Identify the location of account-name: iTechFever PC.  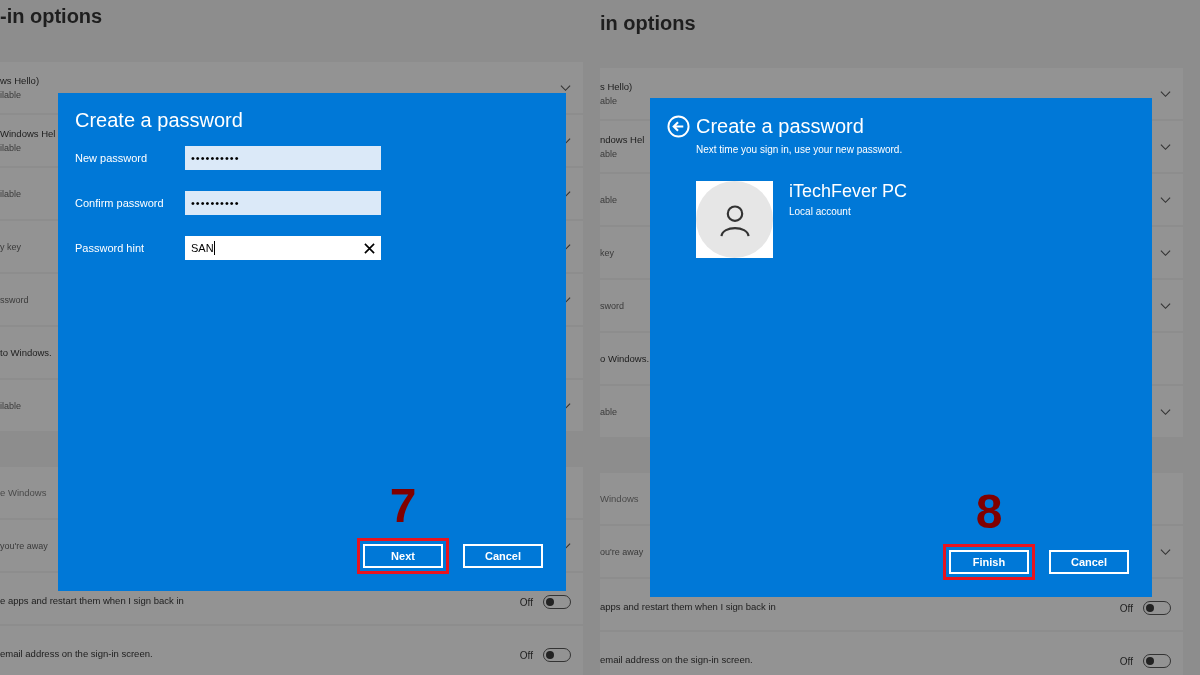
(848, 191).